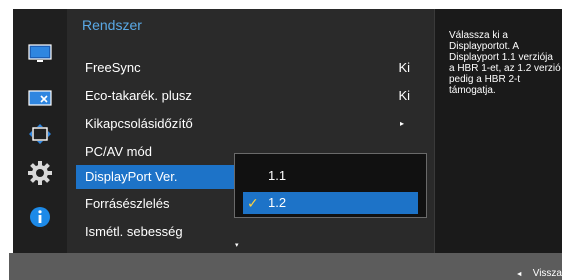  Describe the element at coordinates (131, 176) in the screenshot. I see `menu-item-label: DisplayPort Ver.` at that location.